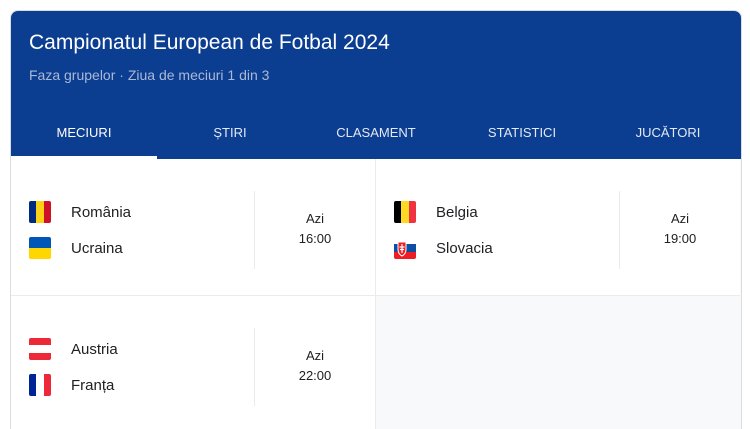 The height and width of the screenshot is (429, 750). I want to click on home-team: Austria, so click(73, 349).